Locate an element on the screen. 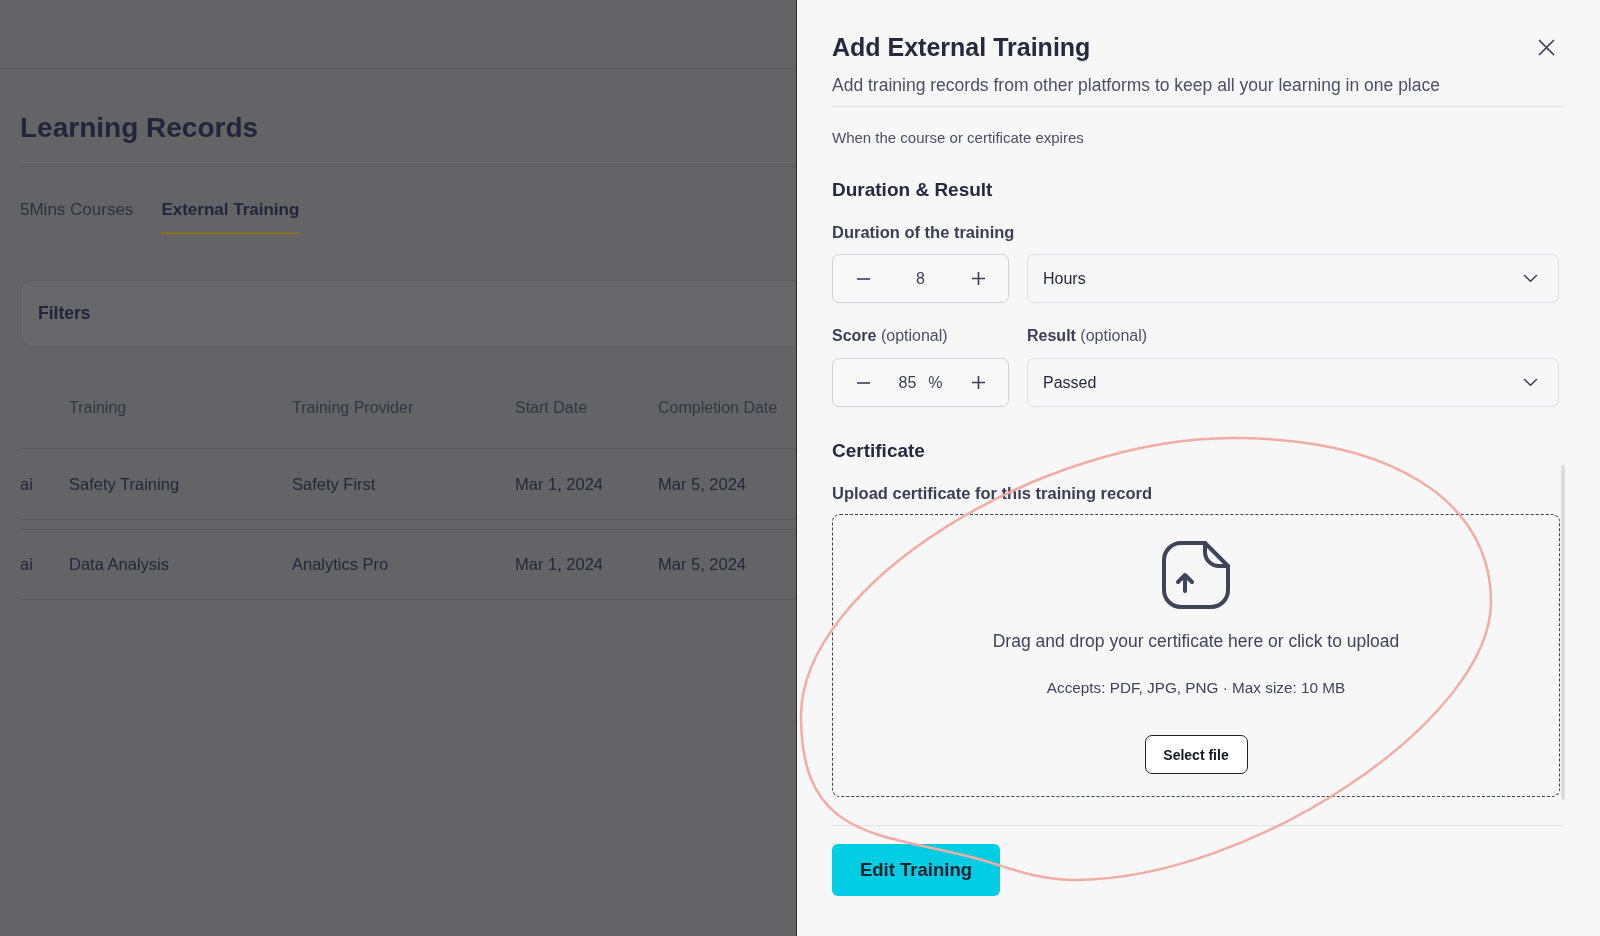  page-title: Learning Records is located at coordinates (139, 128).